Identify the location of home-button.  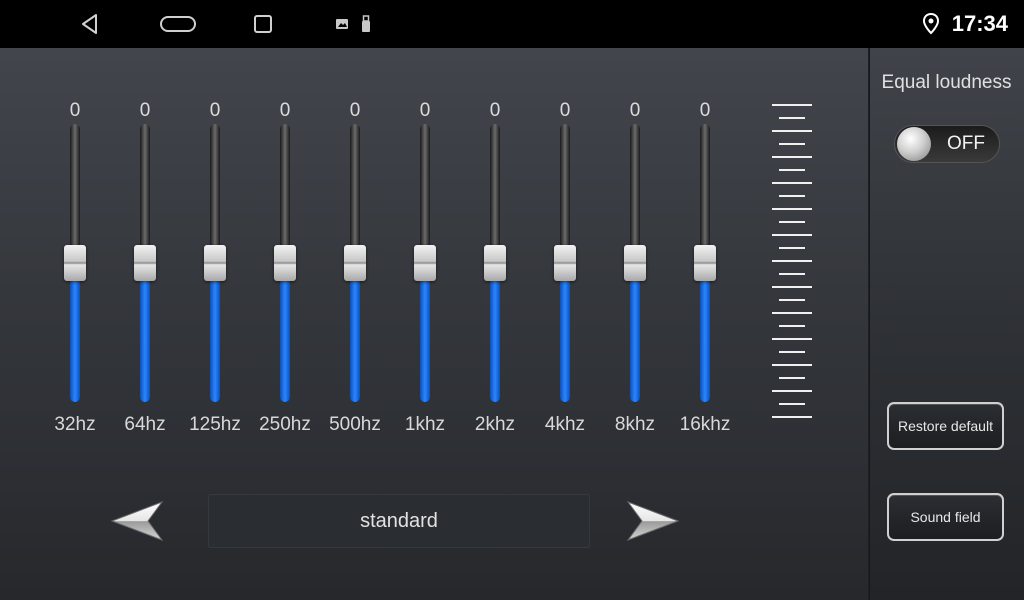
(178, 24).